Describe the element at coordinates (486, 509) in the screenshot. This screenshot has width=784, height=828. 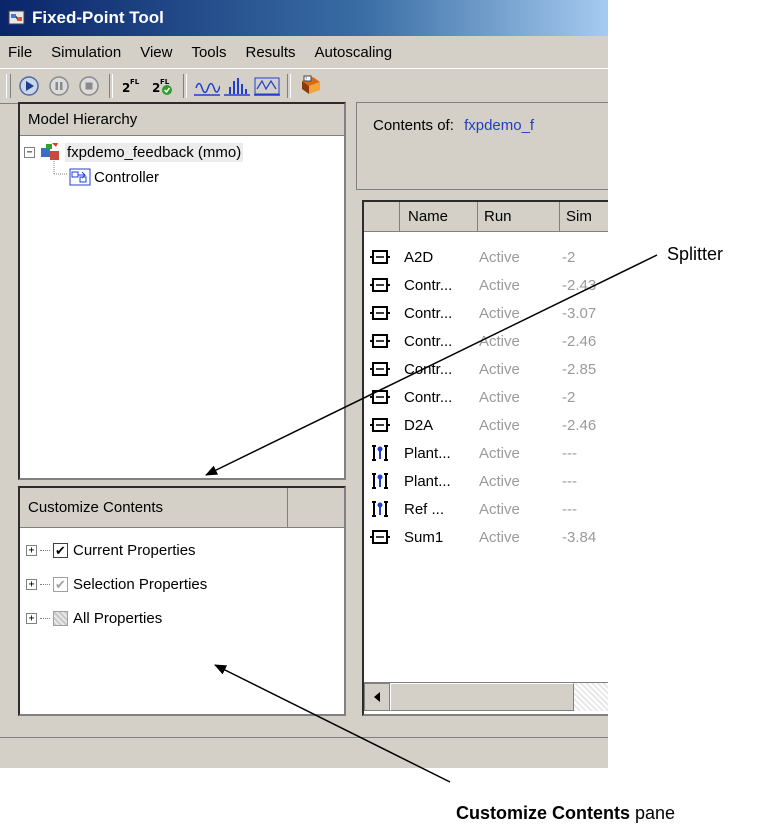
I see `table-row: Ref ... Active ---` at that location.